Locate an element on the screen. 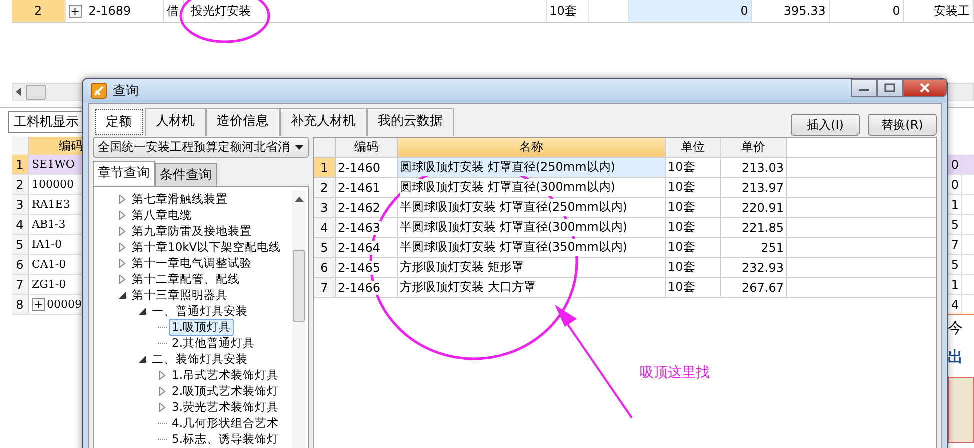 Image resolution: width=974 pixels, height=448 pixels. tree-item: 1.吸顶灯具 is located at coordinates (201, 327).